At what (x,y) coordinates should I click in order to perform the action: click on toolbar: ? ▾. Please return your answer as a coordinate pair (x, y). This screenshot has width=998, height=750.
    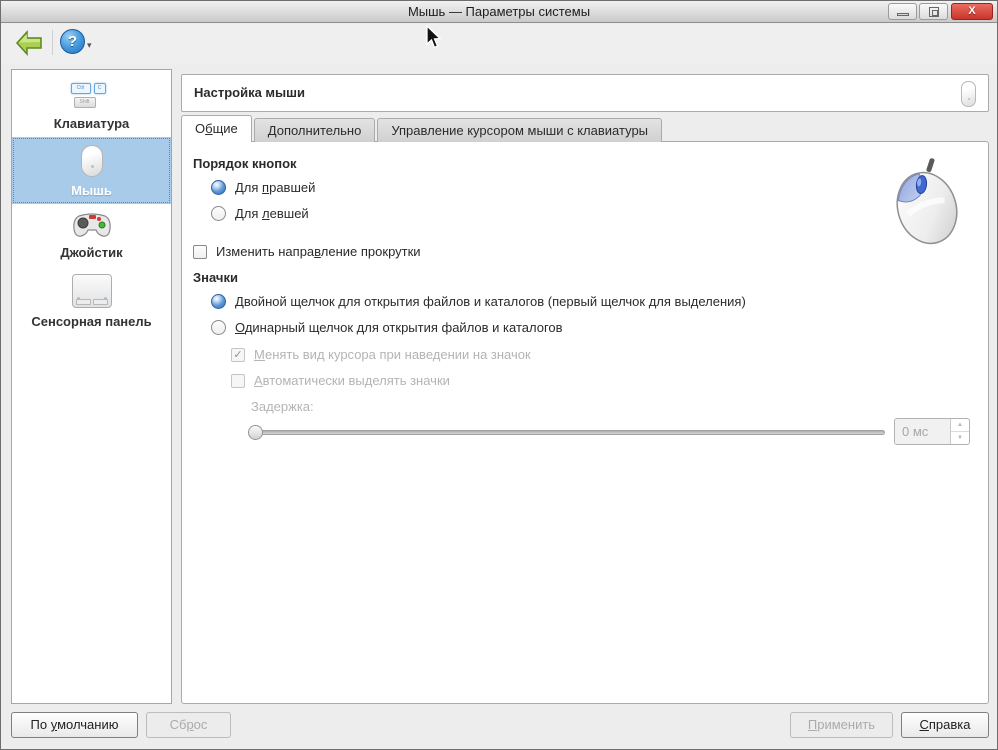
    Looking at the image, I should click on (499, 44).